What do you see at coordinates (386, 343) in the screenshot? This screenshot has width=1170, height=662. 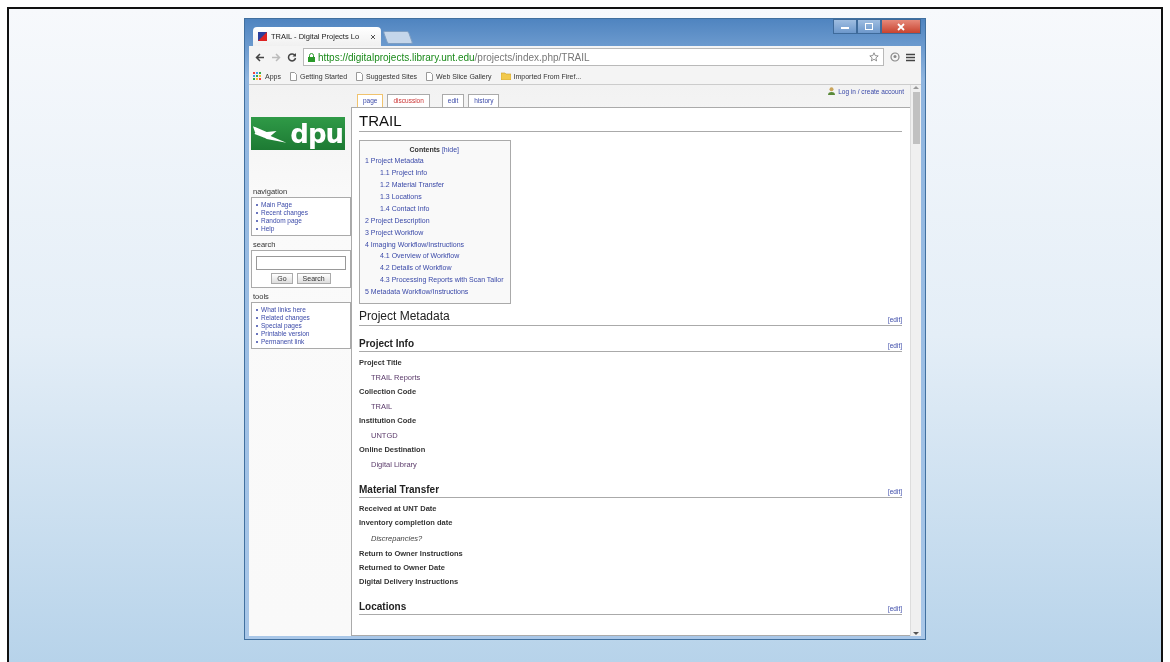 I see `subsection-heading: Project Info` at bounding box center [386, 343].